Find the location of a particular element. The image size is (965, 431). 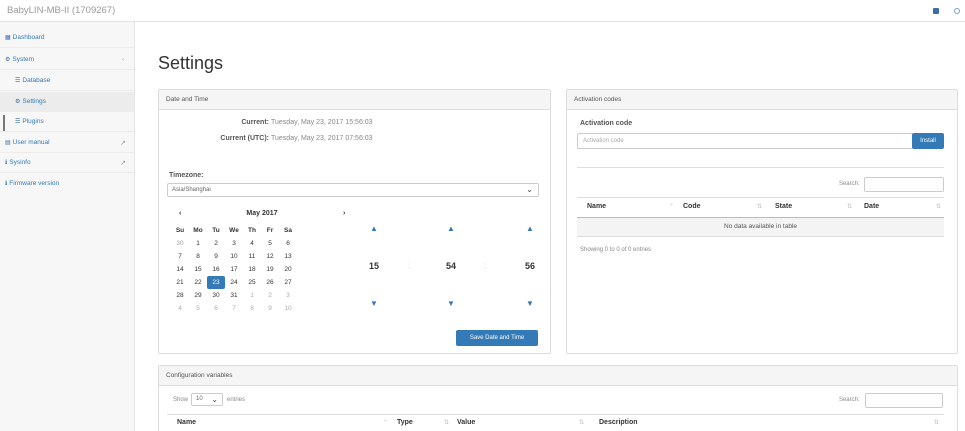

calendar-day: 27 is located at coordinates (288, 282).